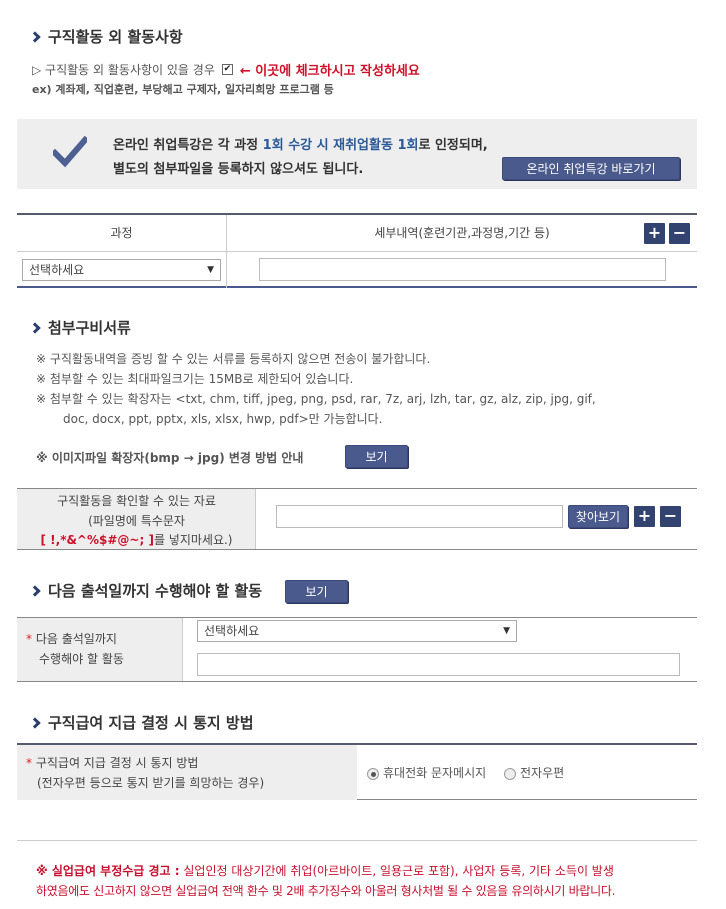 The width and height of the screenshot is (726, 909). What do you see at coordinates (80, 327) in the screenshot?
I see `section-title-attachments: 첨부구비서류` at bounding box center [80, 327].